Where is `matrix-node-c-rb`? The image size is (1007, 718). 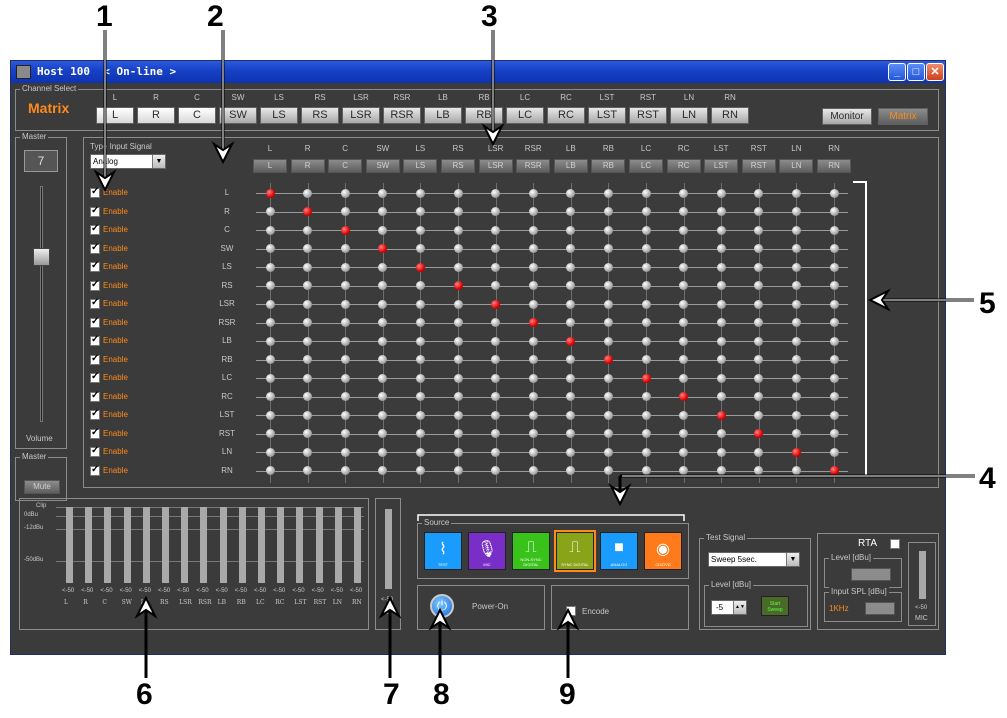
matrix-node-c-rb is located at coordinates (608, 230).